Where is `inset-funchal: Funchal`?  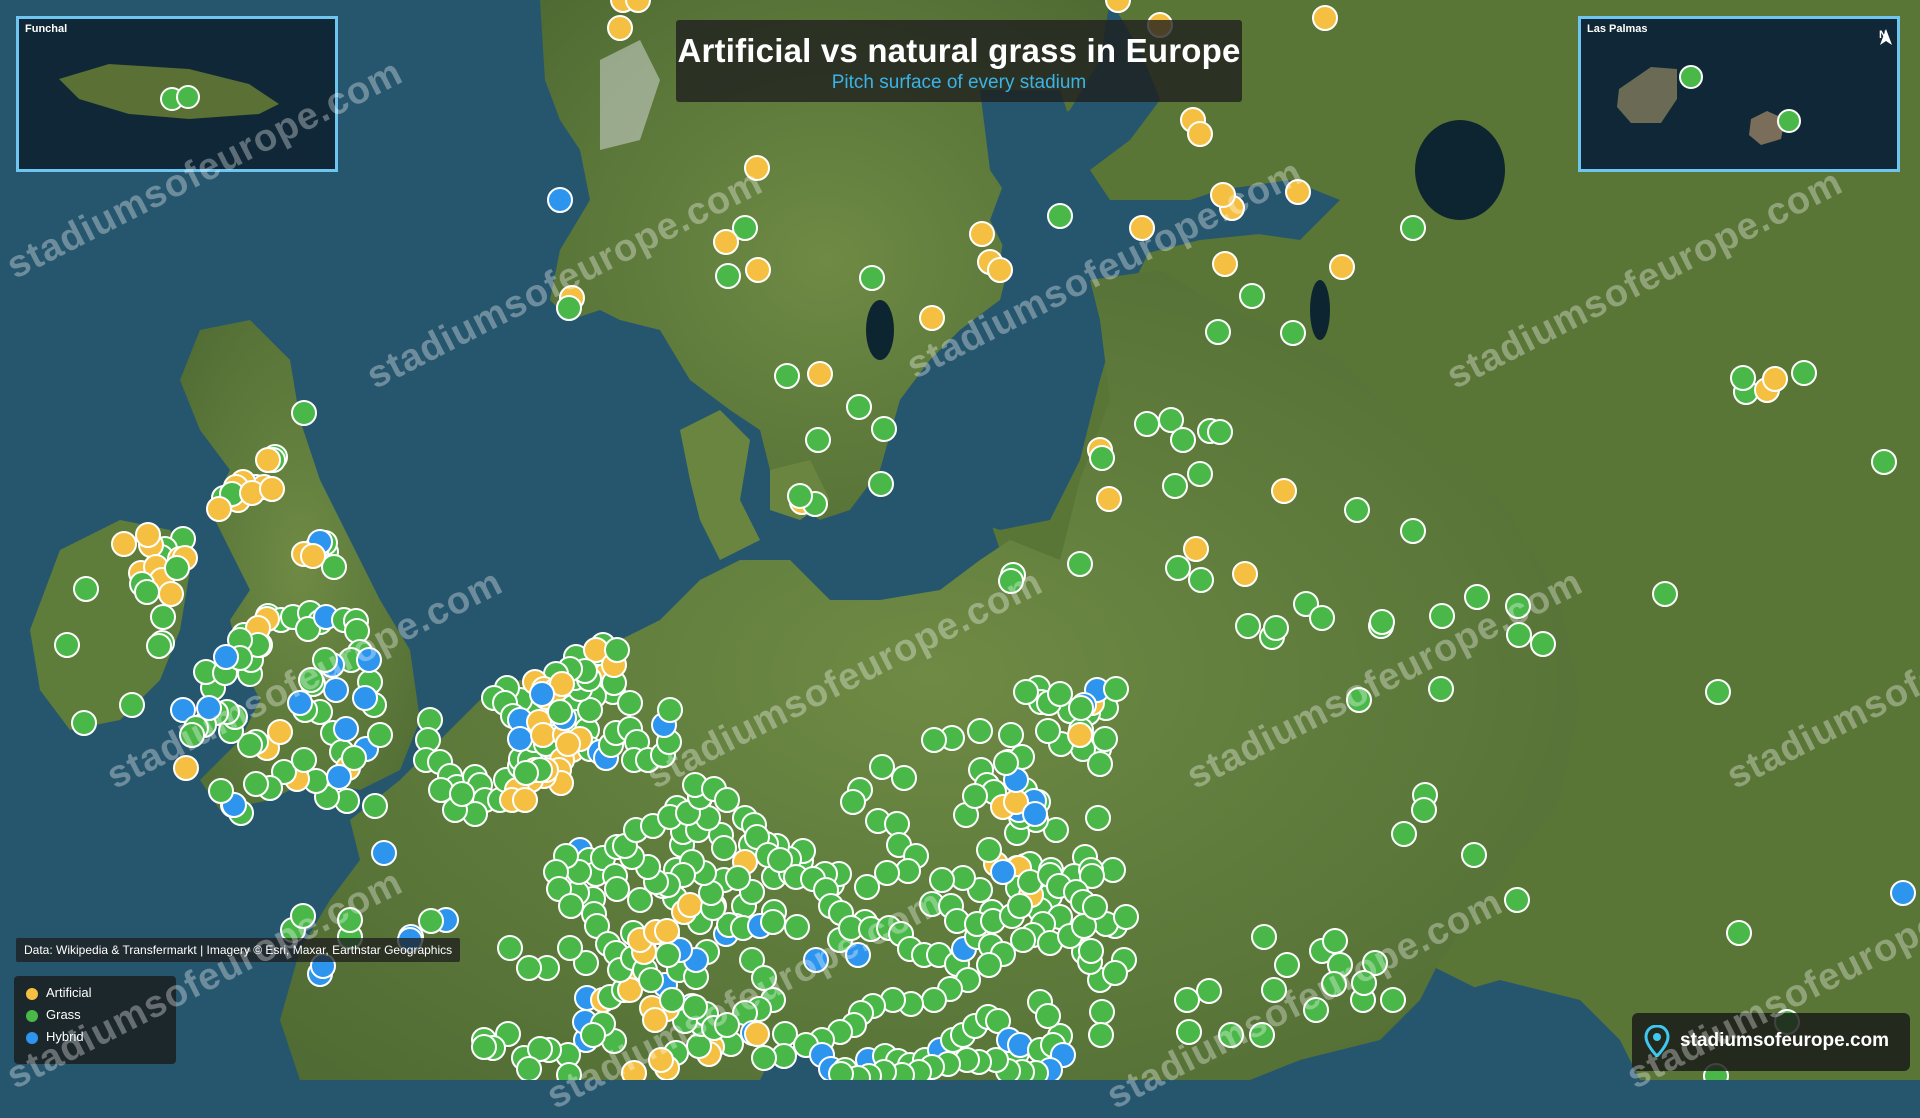
inset-funchal: Funchal is located at coordinates (177, 94).